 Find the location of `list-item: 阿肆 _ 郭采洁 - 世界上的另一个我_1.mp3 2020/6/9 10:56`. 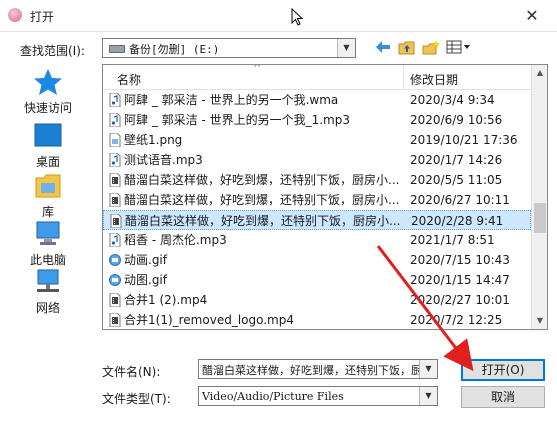

list-item: 阿肆 _ 郭采洁 - 世界上的另一个我_1.mp3 2020/6/9 10:56 is located at coordinates (317, 120).